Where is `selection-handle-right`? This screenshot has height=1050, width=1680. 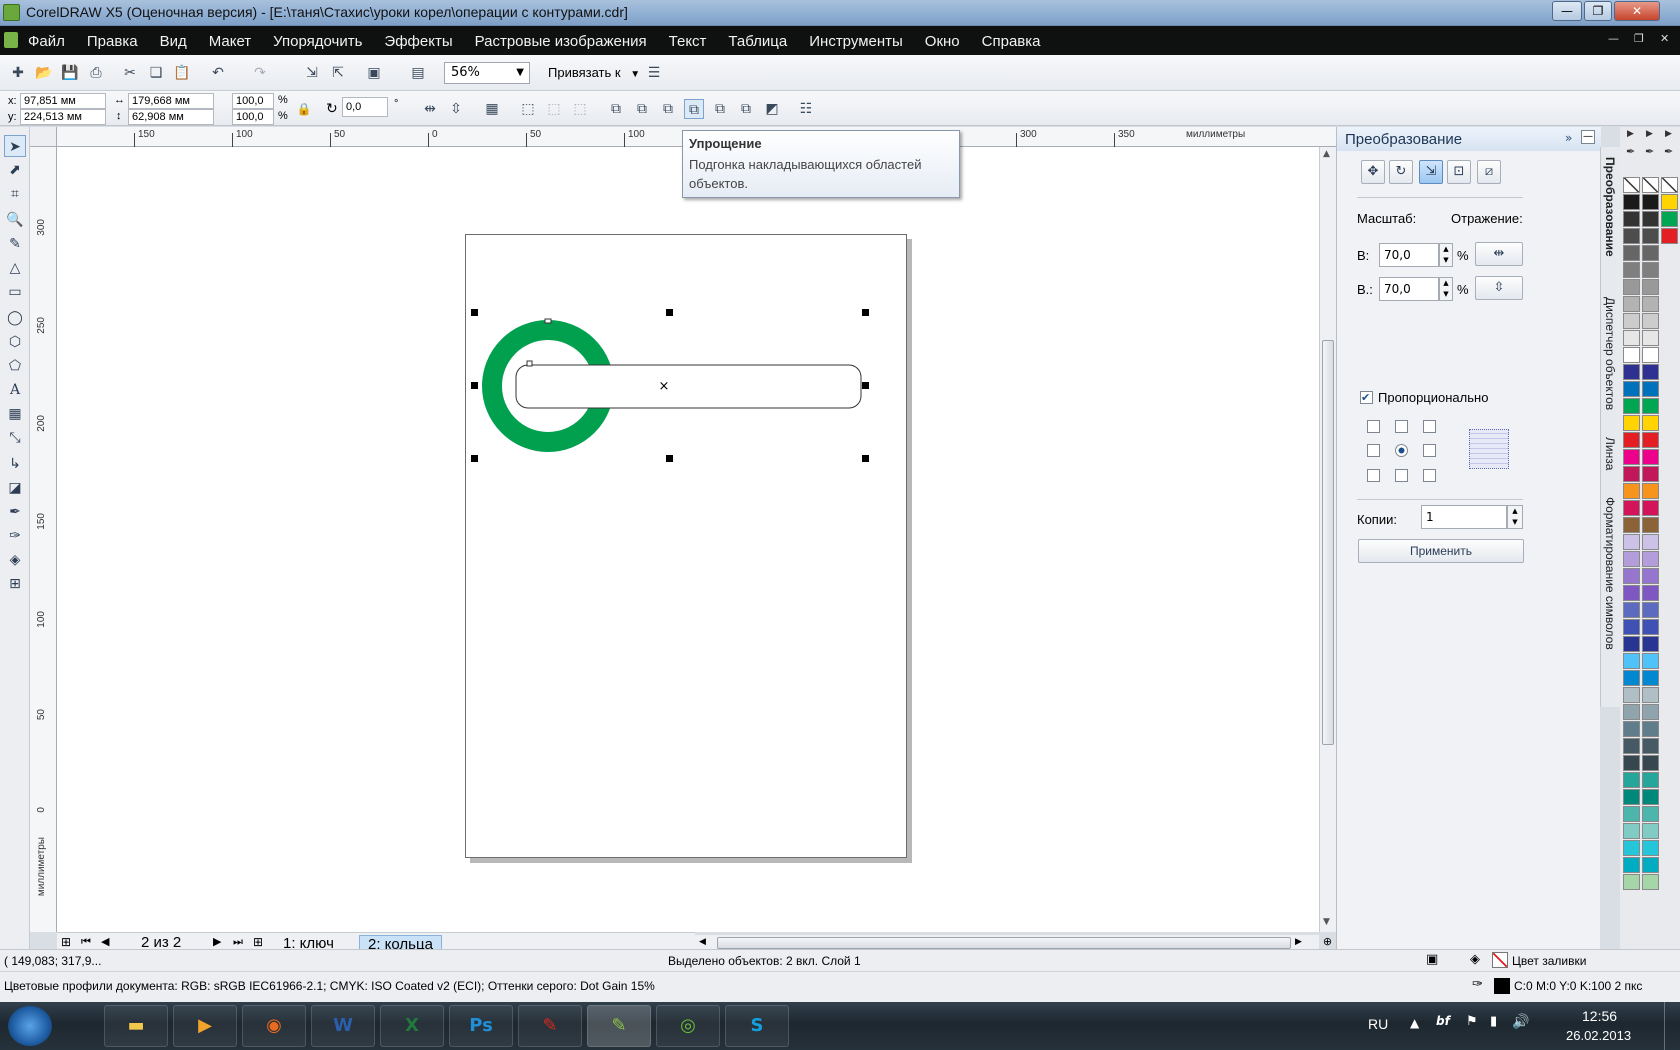
selection-handle-right is located at coordinates (865, 385).